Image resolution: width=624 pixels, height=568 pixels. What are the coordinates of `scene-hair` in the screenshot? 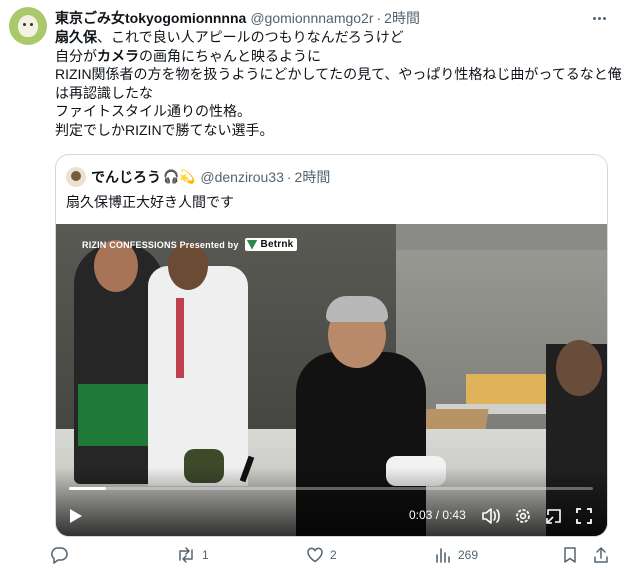 It's located at (357, 309).